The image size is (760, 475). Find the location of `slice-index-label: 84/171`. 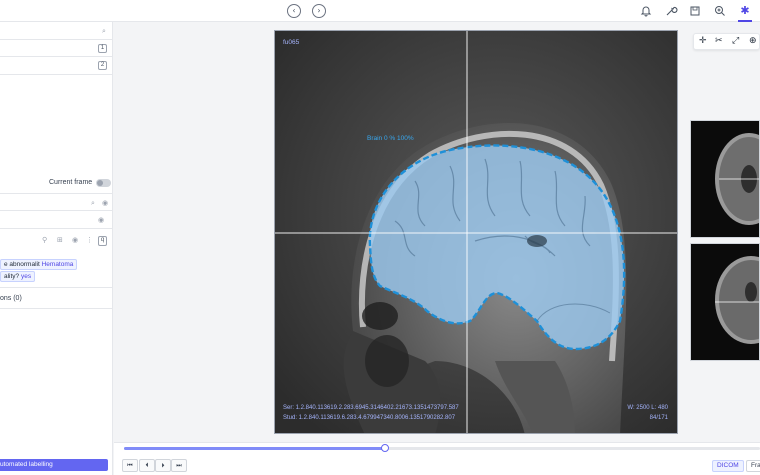

slice-index-label: 84/171 is located at coordinates (658, 418).